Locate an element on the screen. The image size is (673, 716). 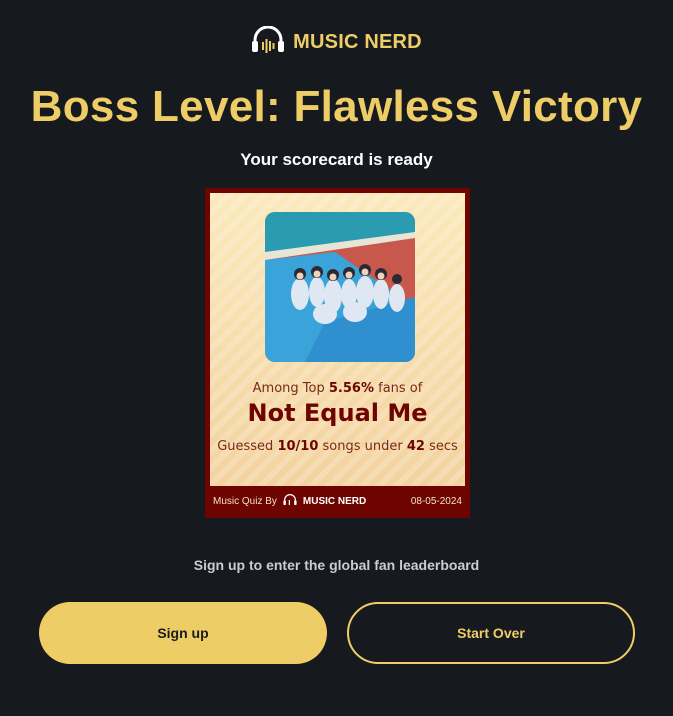
guess-summary-line: Guessed 10/10 songs under 42 secs is located at coordinates (337, 446).